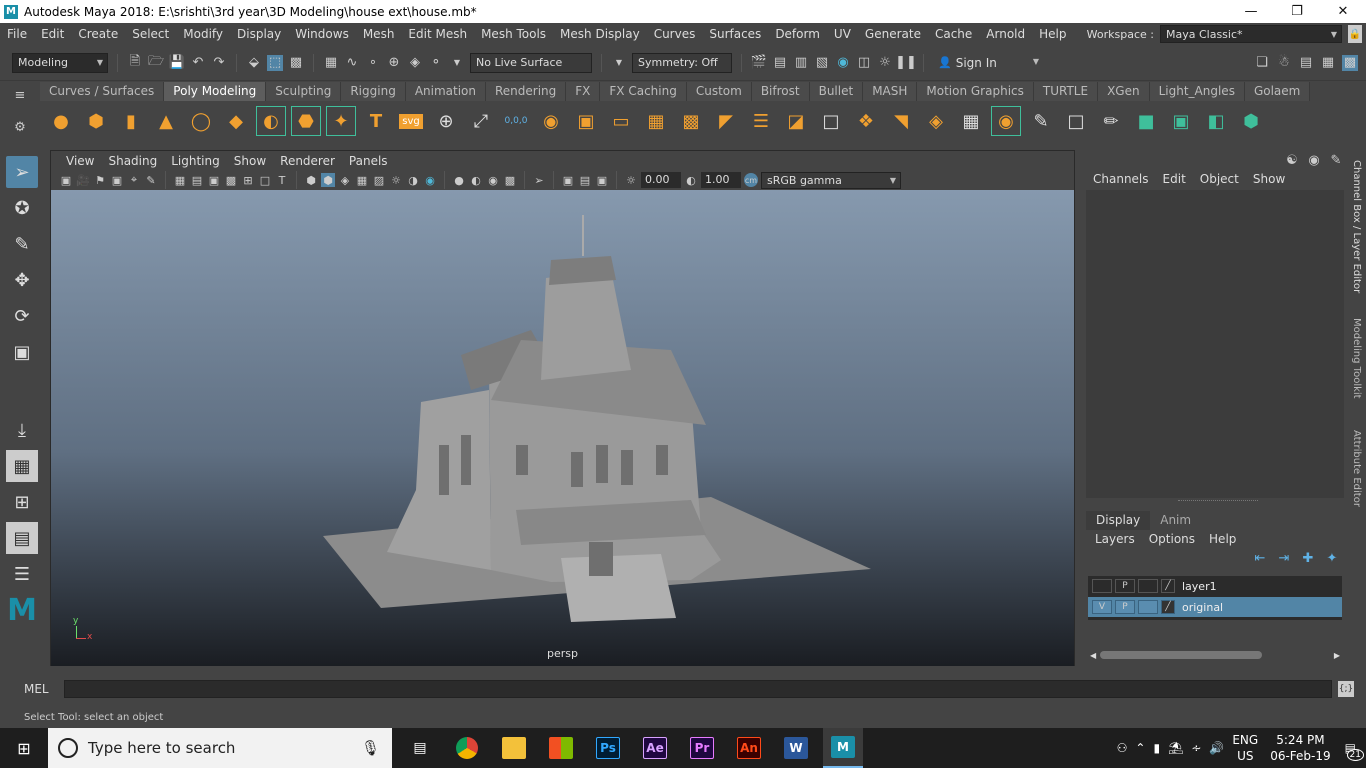  I want to click on menu-surfaces: Surfaces, so click(735, 34).